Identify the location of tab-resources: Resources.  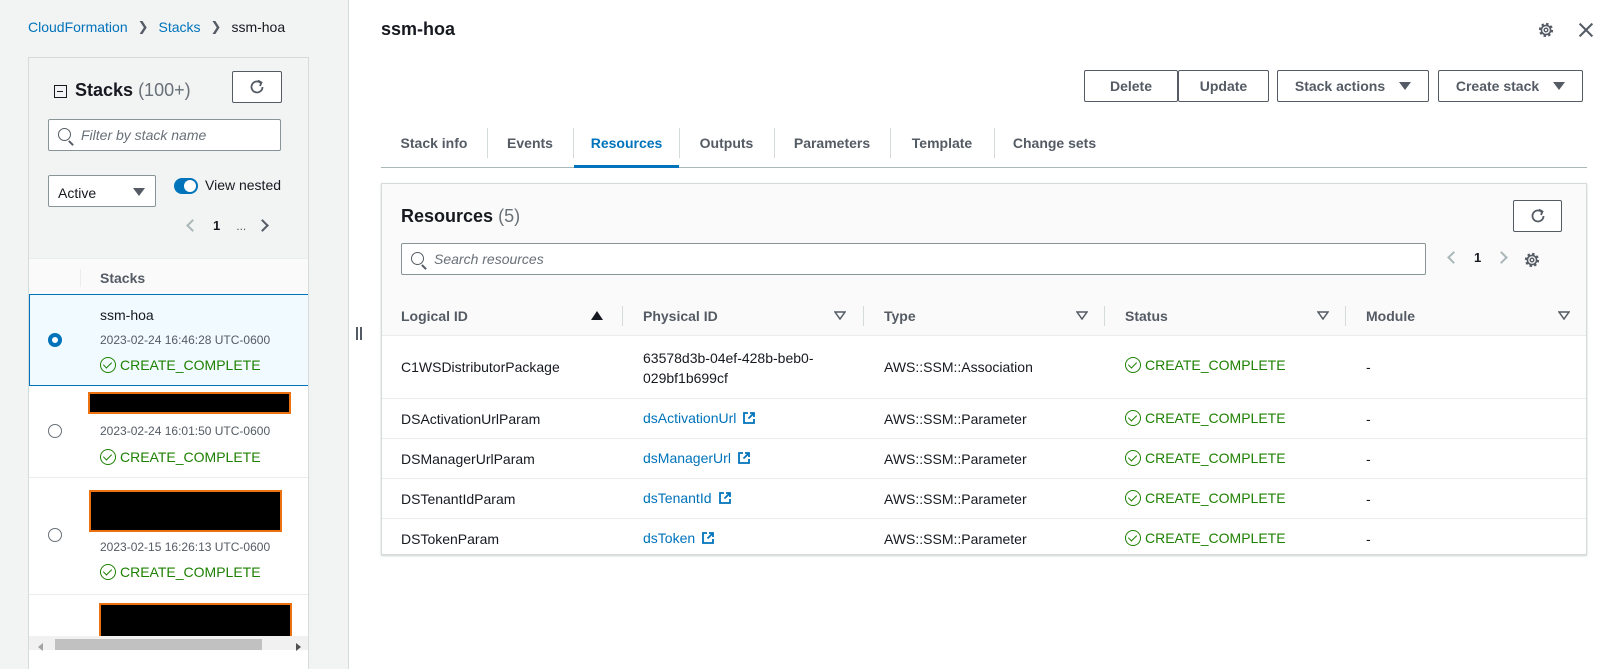
(626, 143).